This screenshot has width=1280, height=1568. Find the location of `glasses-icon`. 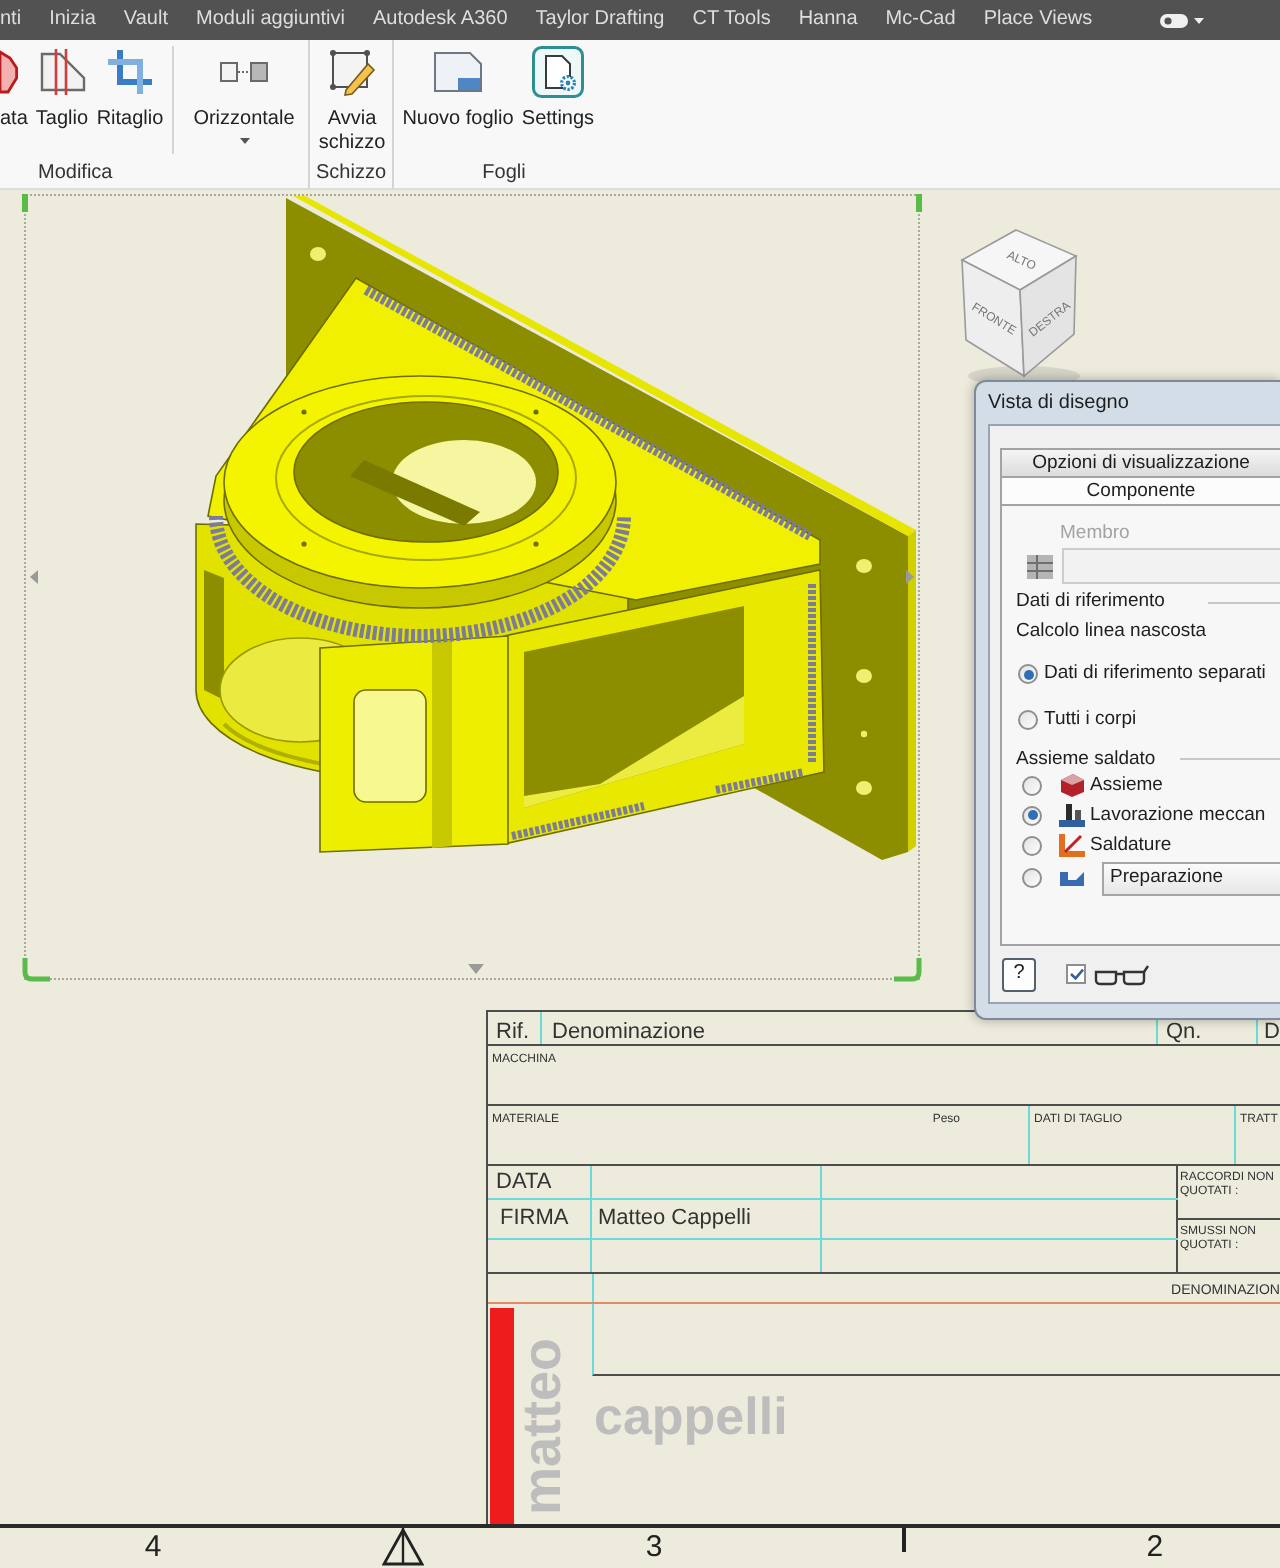

glasses-icon is located at coordinates (1122, 974).